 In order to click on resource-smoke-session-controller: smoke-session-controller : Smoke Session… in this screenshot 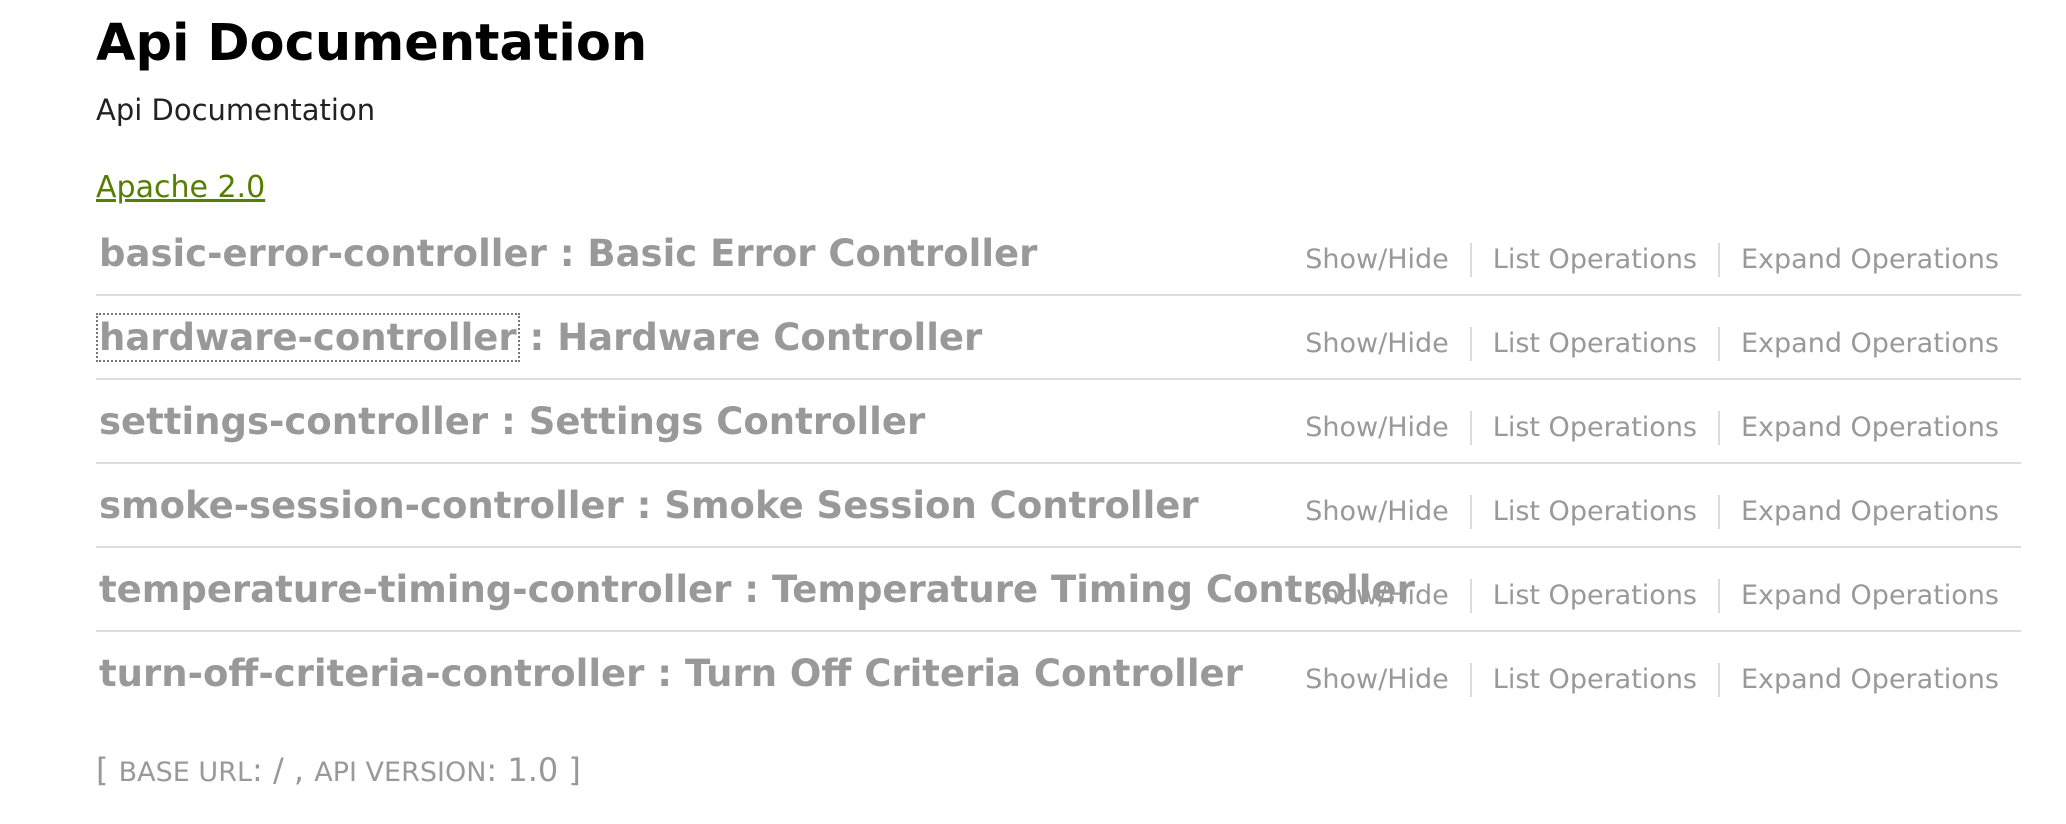, I will do `click(1058, 506)`.